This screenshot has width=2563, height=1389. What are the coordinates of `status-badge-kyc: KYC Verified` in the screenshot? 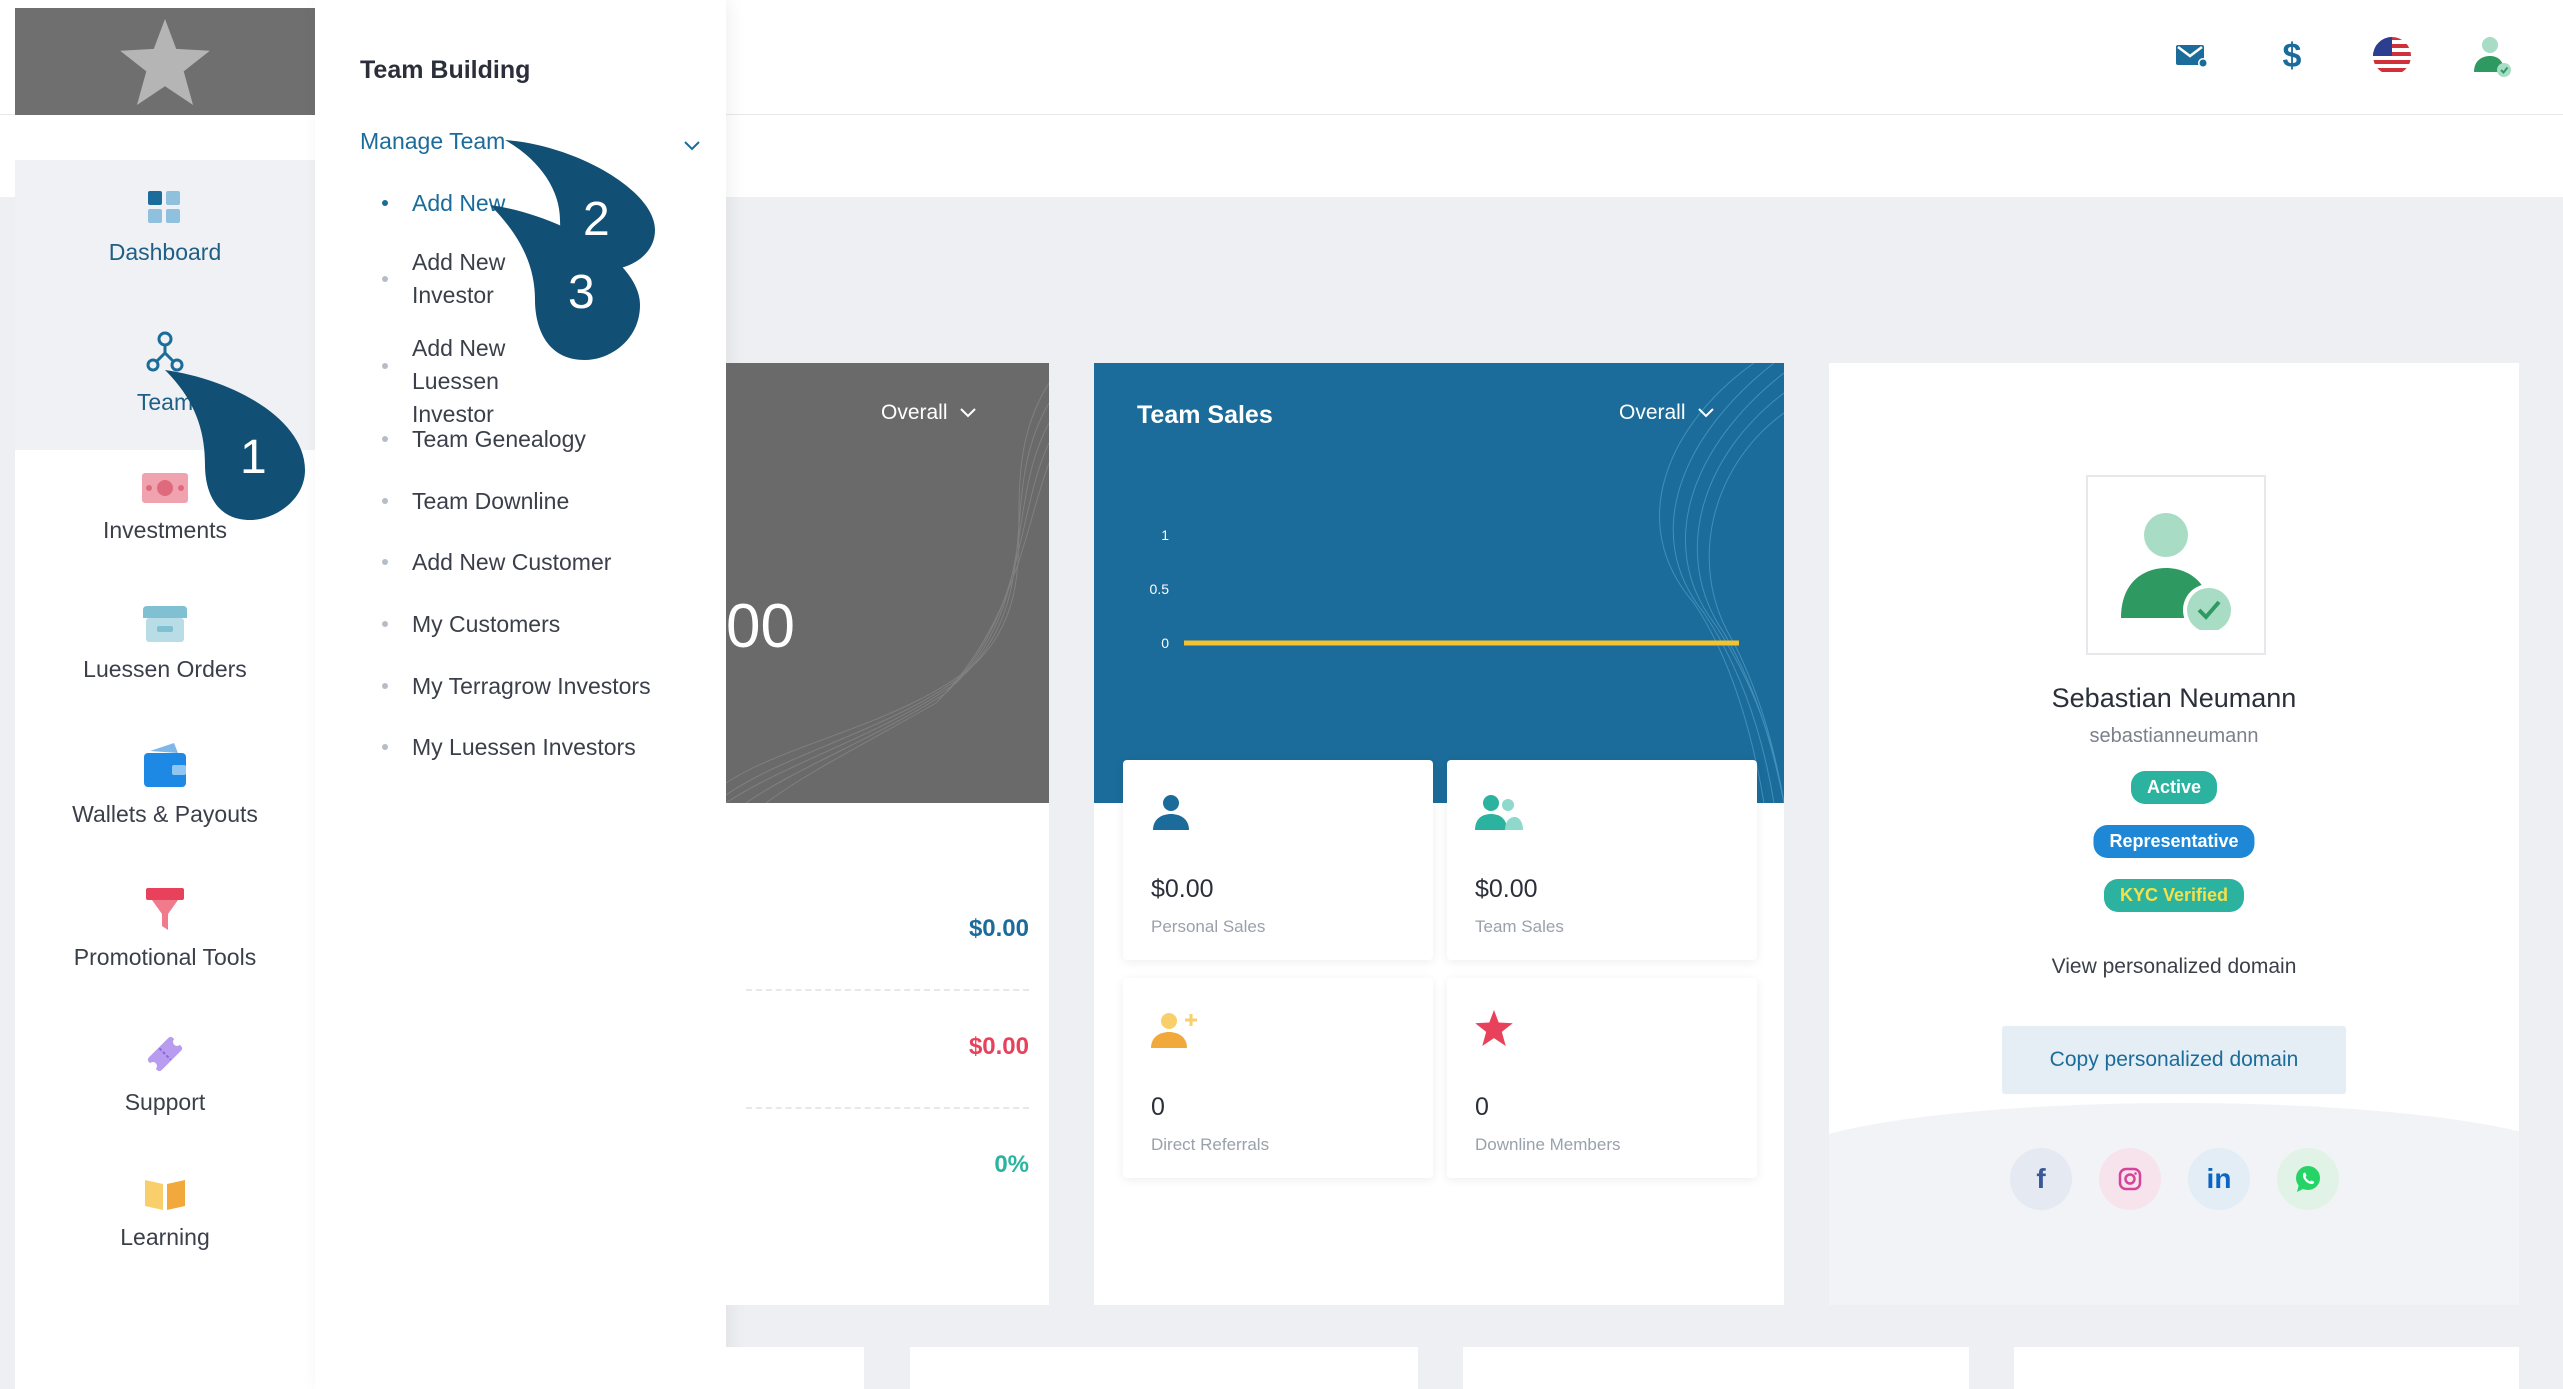 It's located at (2174, 895).